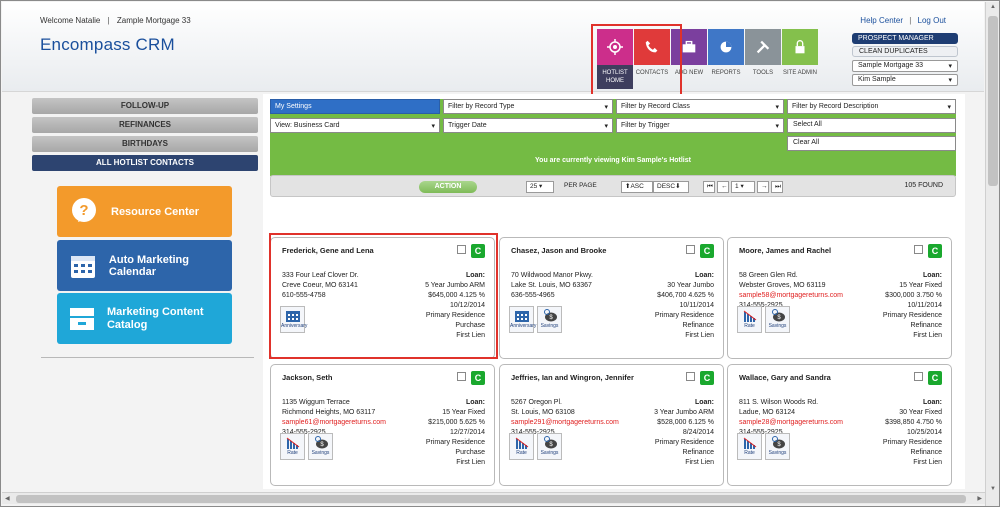 This screenshot has width=1000, height=507. I want to click on vertical-scroll-thumb, so click(993, 101).